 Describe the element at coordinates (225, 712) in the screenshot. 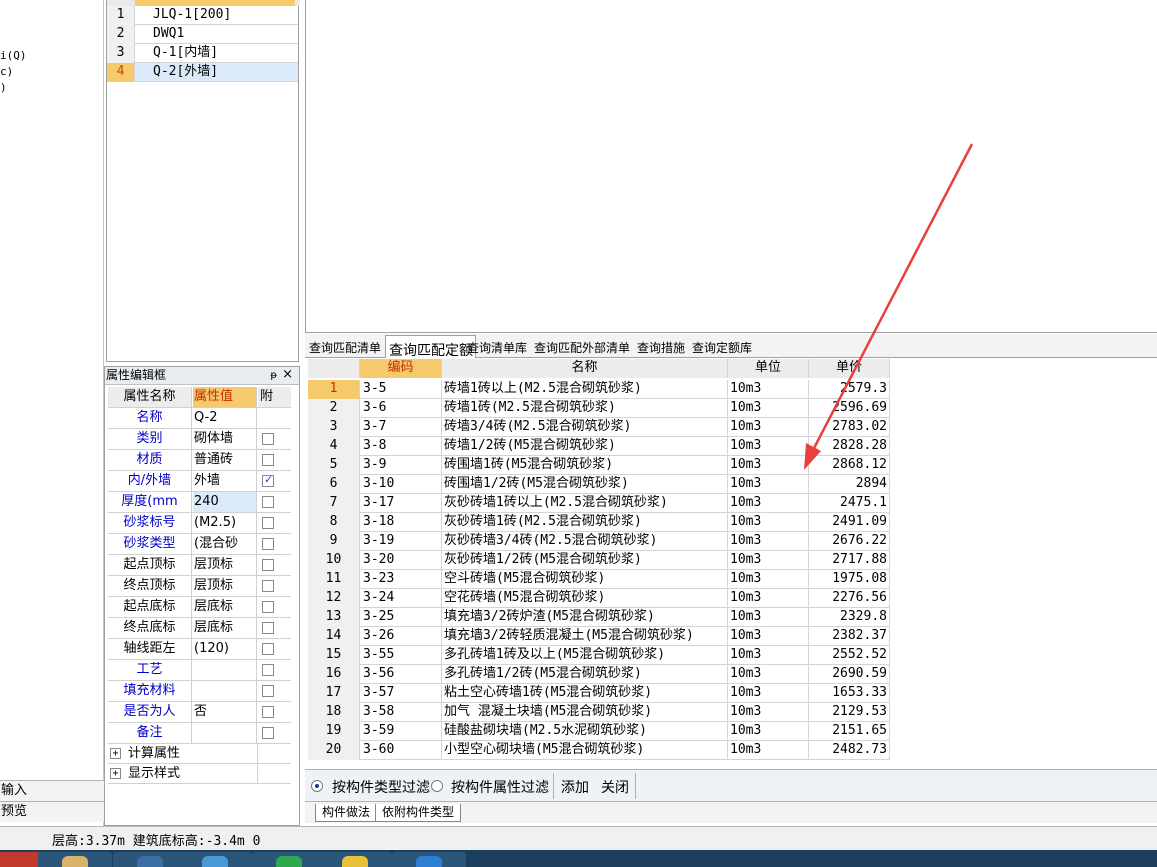

I see `property-value-field: 否` at that location.